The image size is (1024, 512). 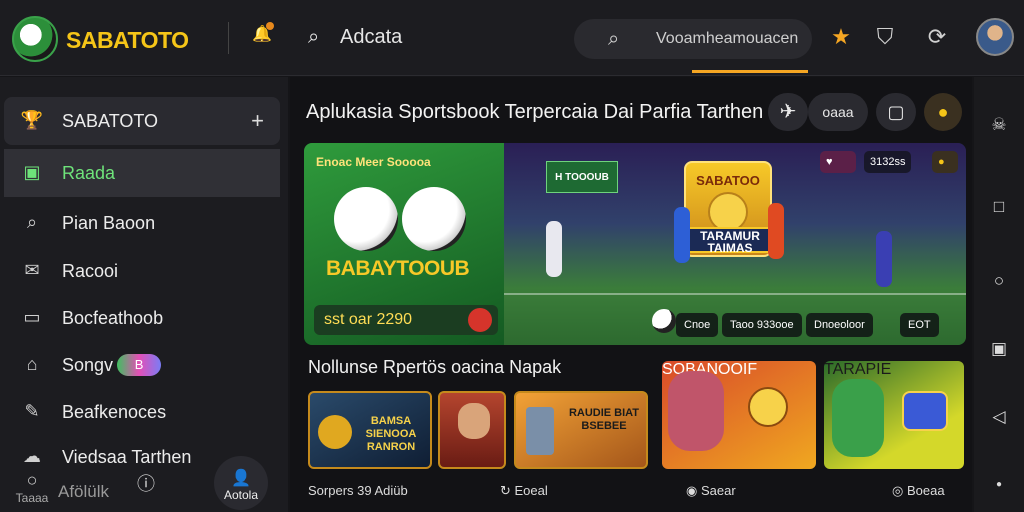 What do you see at coordinates (999, 125) in the screenshot?
I see `skull-icon: ☠` at bounding box center [999, 125].